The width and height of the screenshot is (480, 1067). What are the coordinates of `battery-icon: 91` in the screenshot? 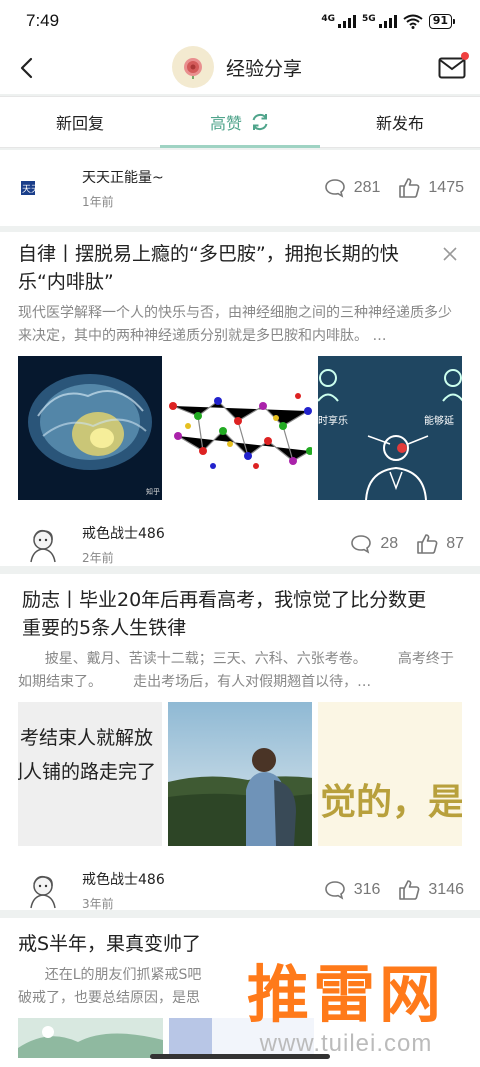 It's located at (442, 21).